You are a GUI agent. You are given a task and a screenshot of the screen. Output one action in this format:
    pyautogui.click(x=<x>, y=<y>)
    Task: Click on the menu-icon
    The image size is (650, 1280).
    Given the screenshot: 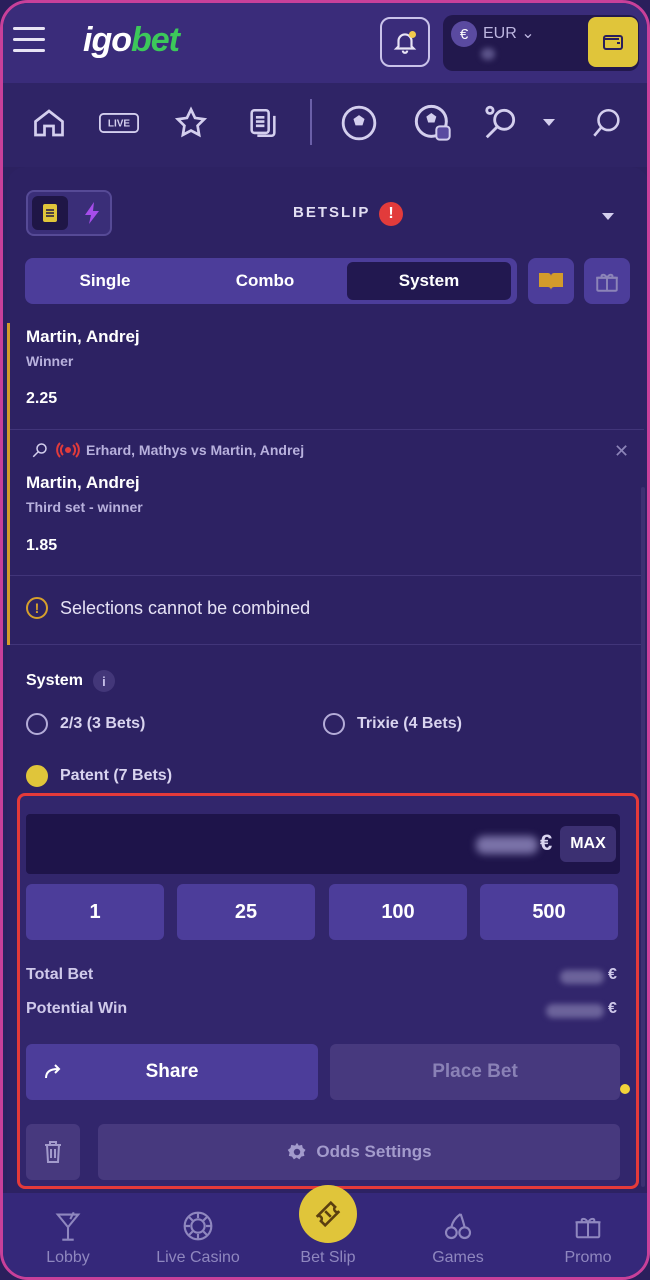 What is the action you would take?
    pyautogui.click(x=29, y=41)
    